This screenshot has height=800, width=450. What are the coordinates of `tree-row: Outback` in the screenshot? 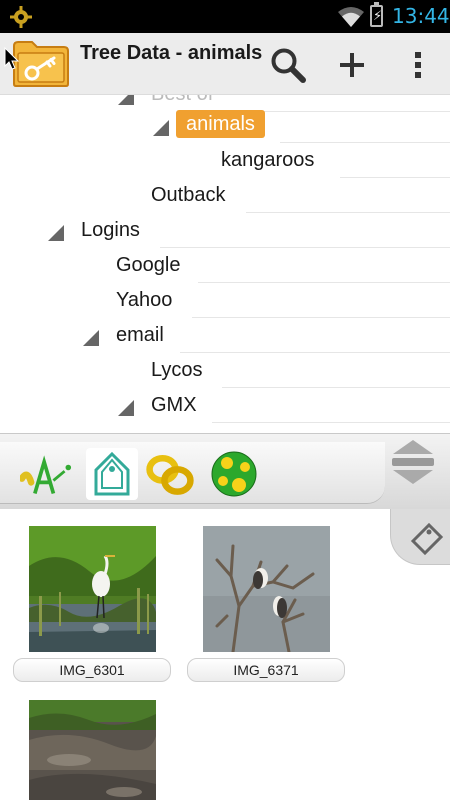 It's located at (225, 195).